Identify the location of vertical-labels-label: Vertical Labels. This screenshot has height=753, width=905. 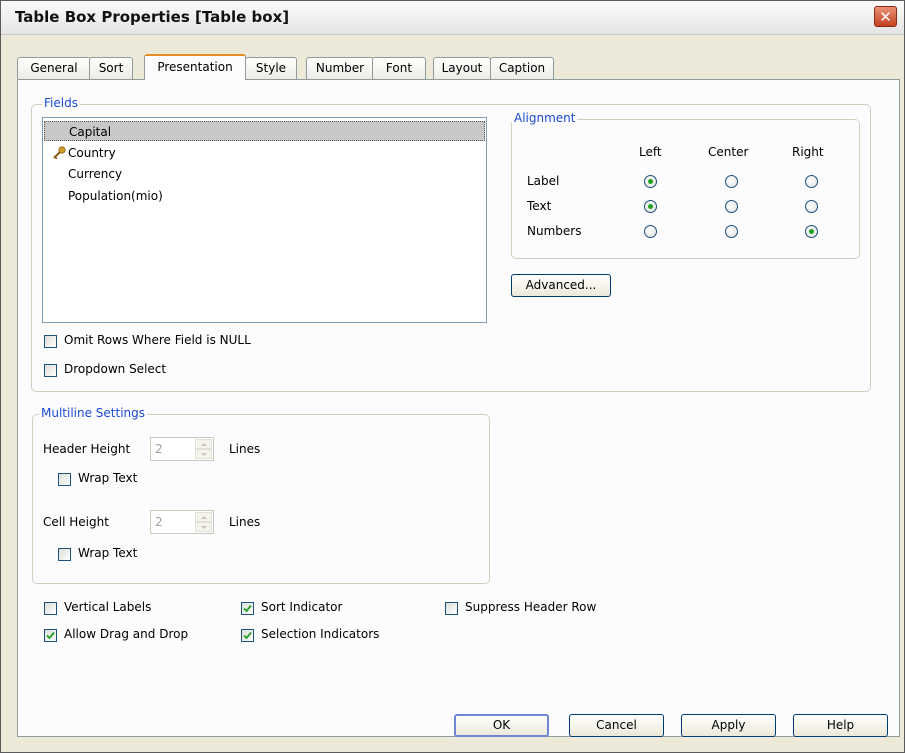
(108, 607).